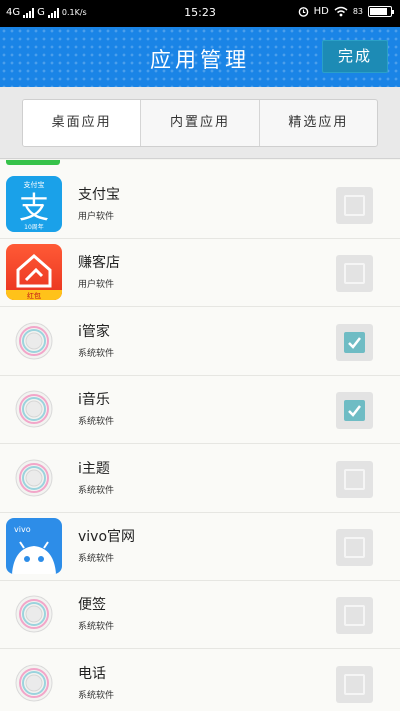 The image size is (400, 711). I want to click on tab-strip: 桌面应用 内置应用 精选应用, so click(200, 123).